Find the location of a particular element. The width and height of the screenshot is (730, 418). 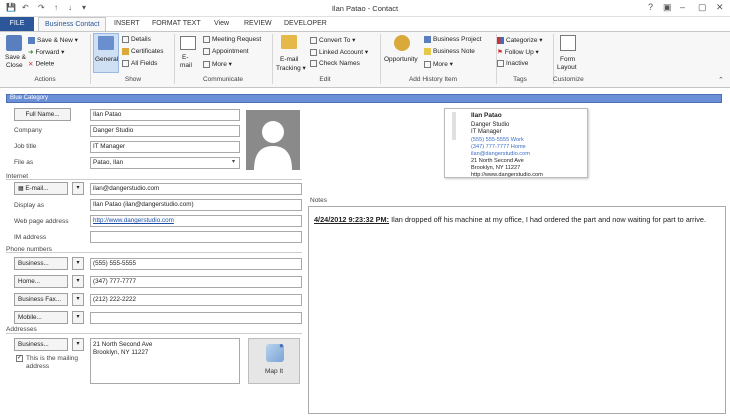

address-type-dropdown: ▾ is located at coordinates (78, 344).